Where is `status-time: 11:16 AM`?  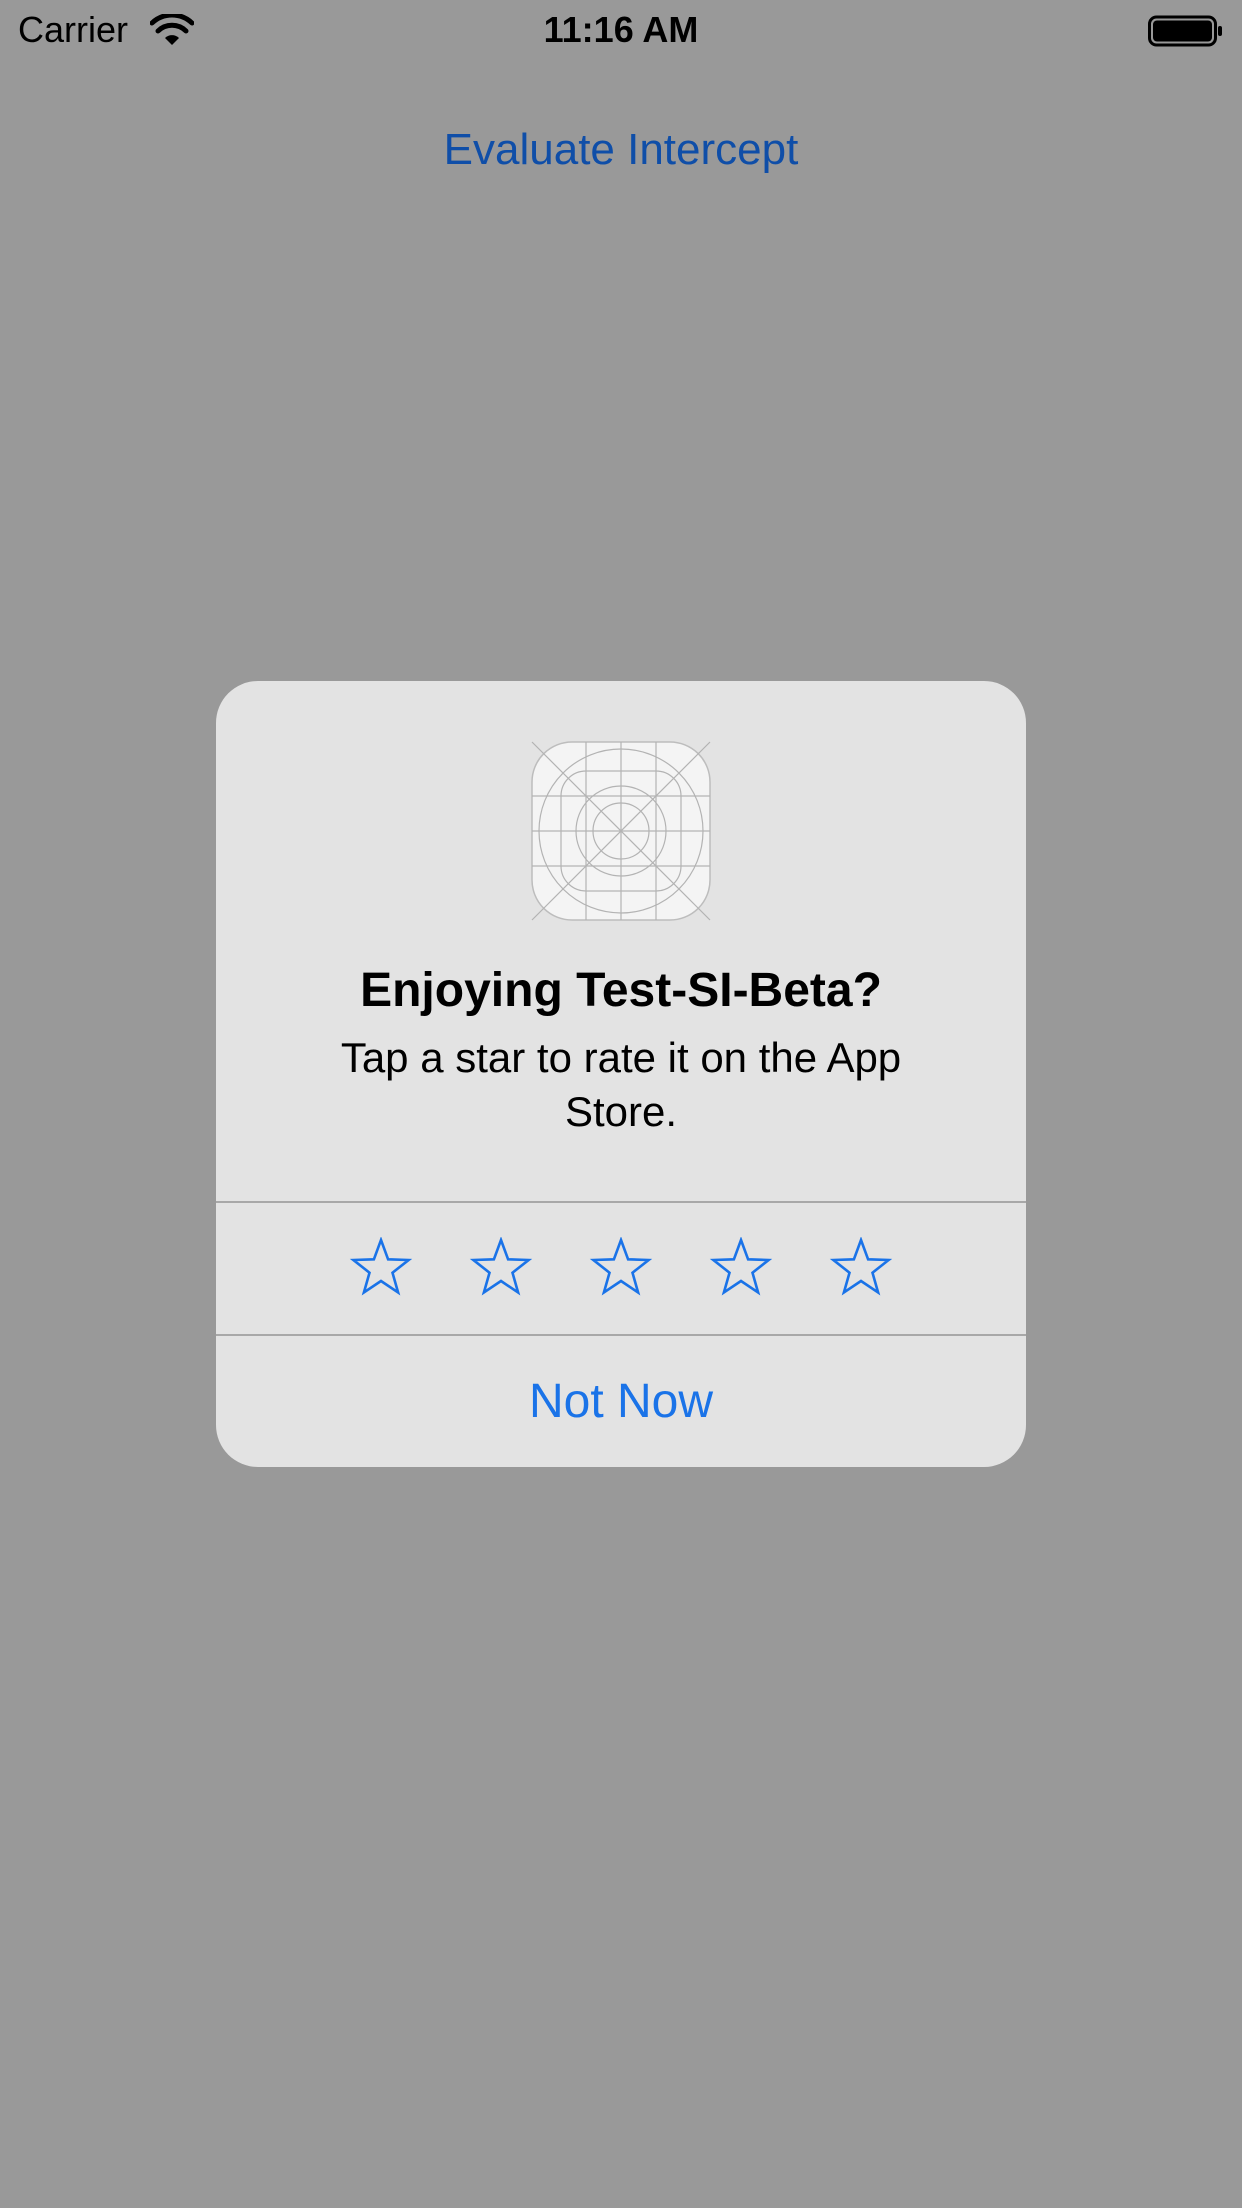 status-time: 11:16 AM is located at coordinates (621, 29).